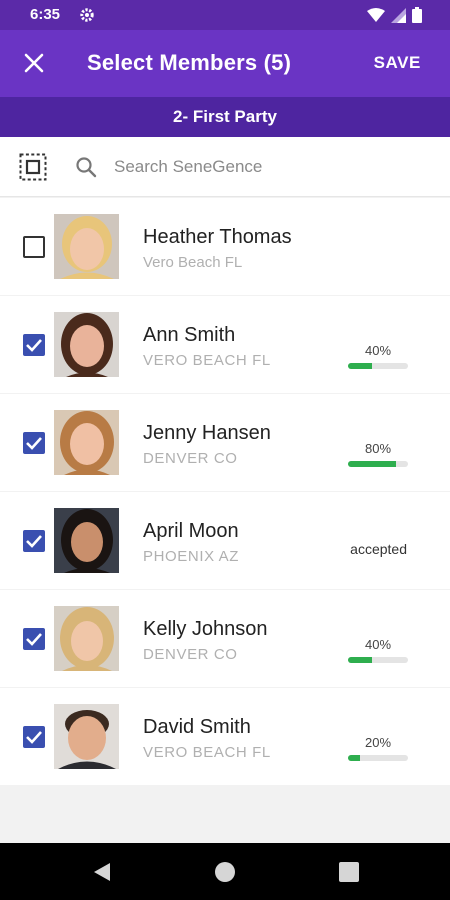  What do you see at coordinates (378, 742) in the screenshot?
I see `progress-percent: 20%` at bounding box center [378, 742].